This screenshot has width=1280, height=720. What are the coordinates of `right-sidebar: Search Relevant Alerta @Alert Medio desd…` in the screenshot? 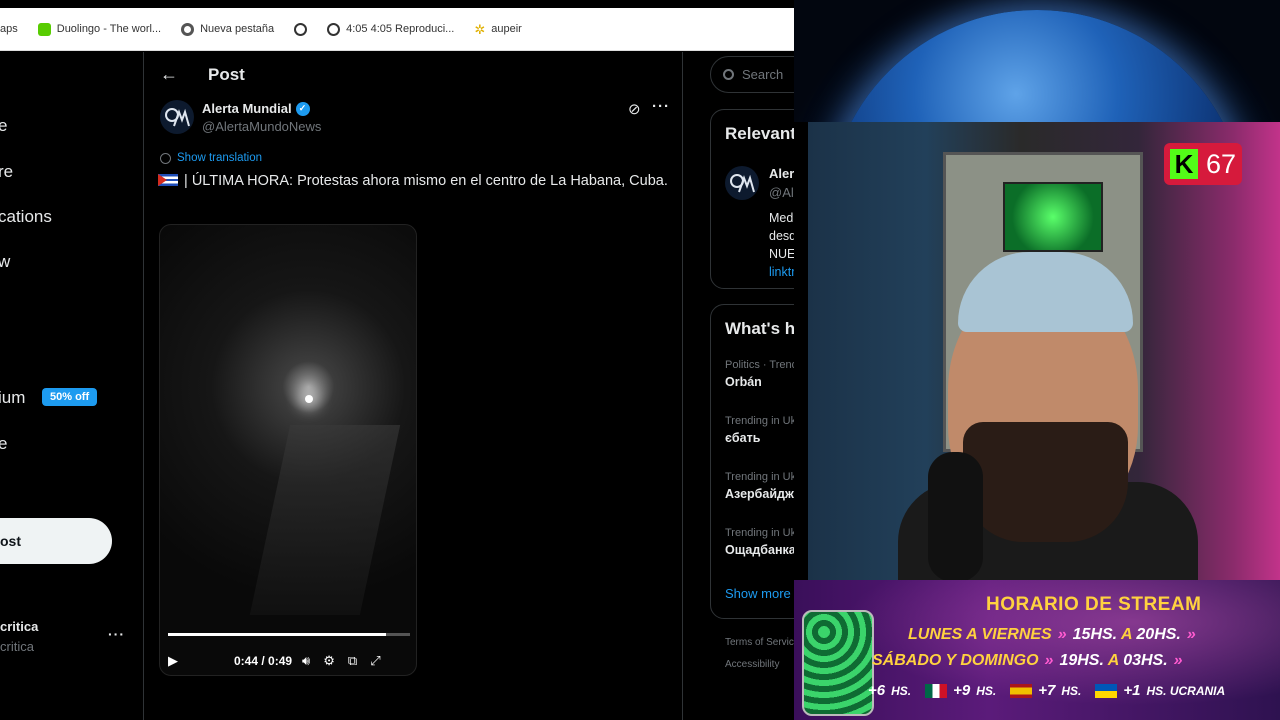 It's located at (738, 386).